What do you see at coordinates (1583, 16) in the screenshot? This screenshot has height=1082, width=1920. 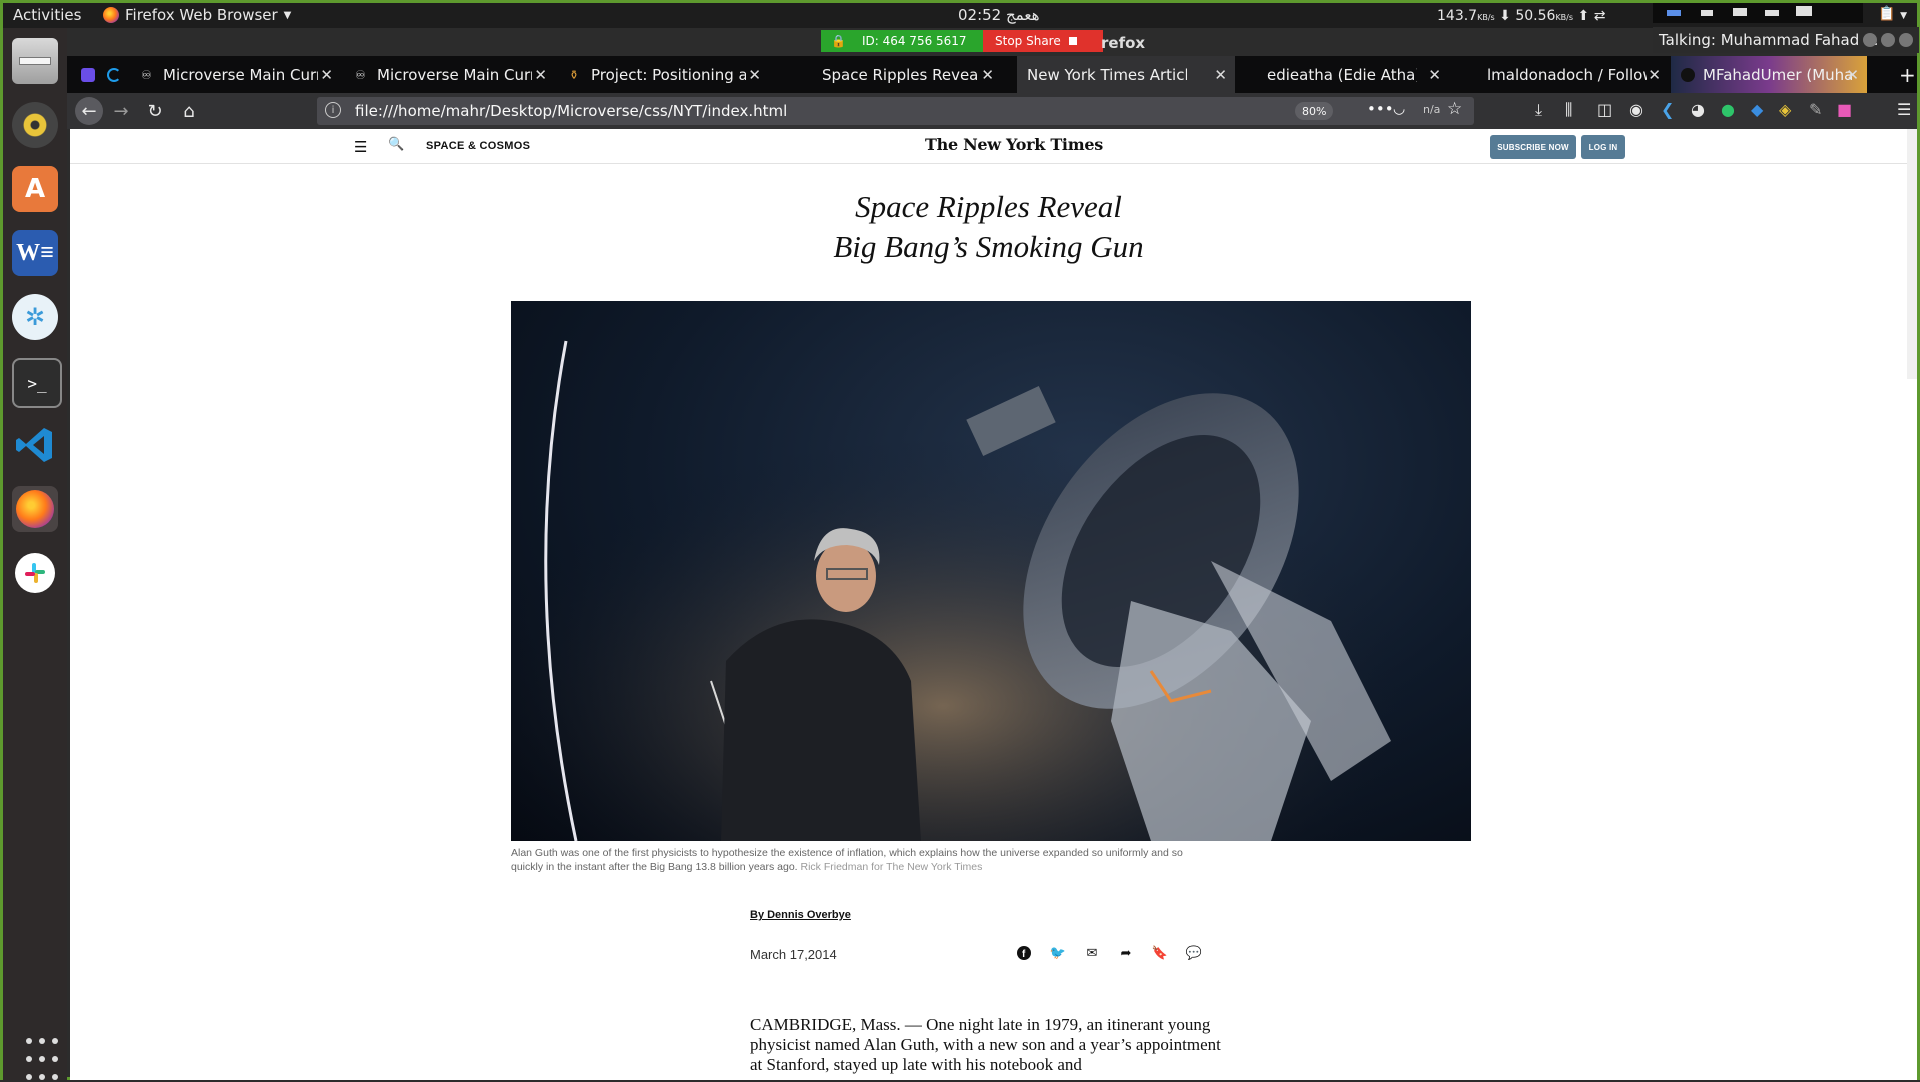 I see `arrow-up-icon: ⬆` at bounding box center [1583, 16].